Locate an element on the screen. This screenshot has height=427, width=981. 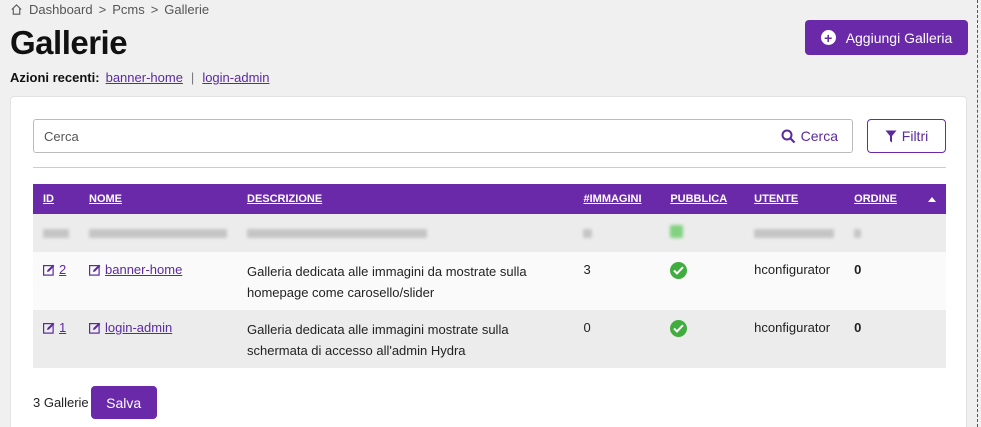
column-header-utente: UTENTE is located at coordinates (794, 199).